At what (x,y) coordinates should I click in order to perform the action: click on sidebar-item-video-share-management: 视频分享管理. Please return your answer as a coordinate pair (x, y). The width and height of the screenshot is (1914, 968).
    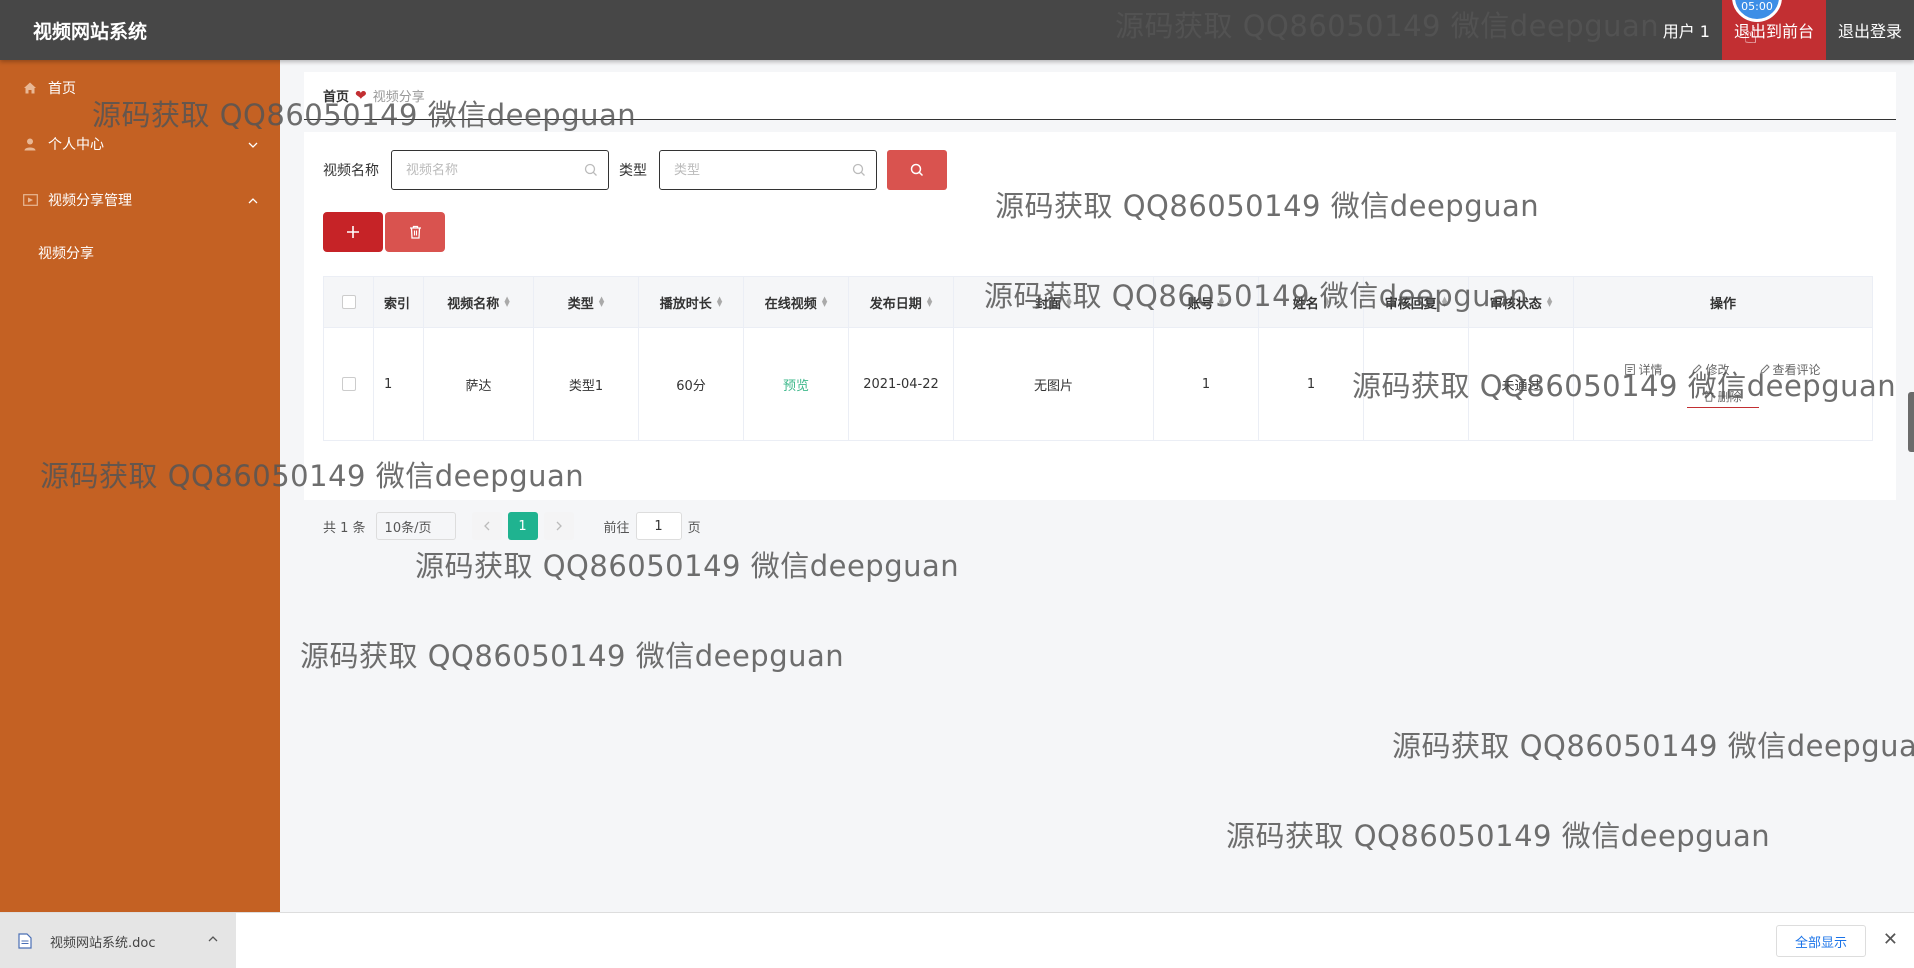
    Looking at the image, I should click on (140, 200).